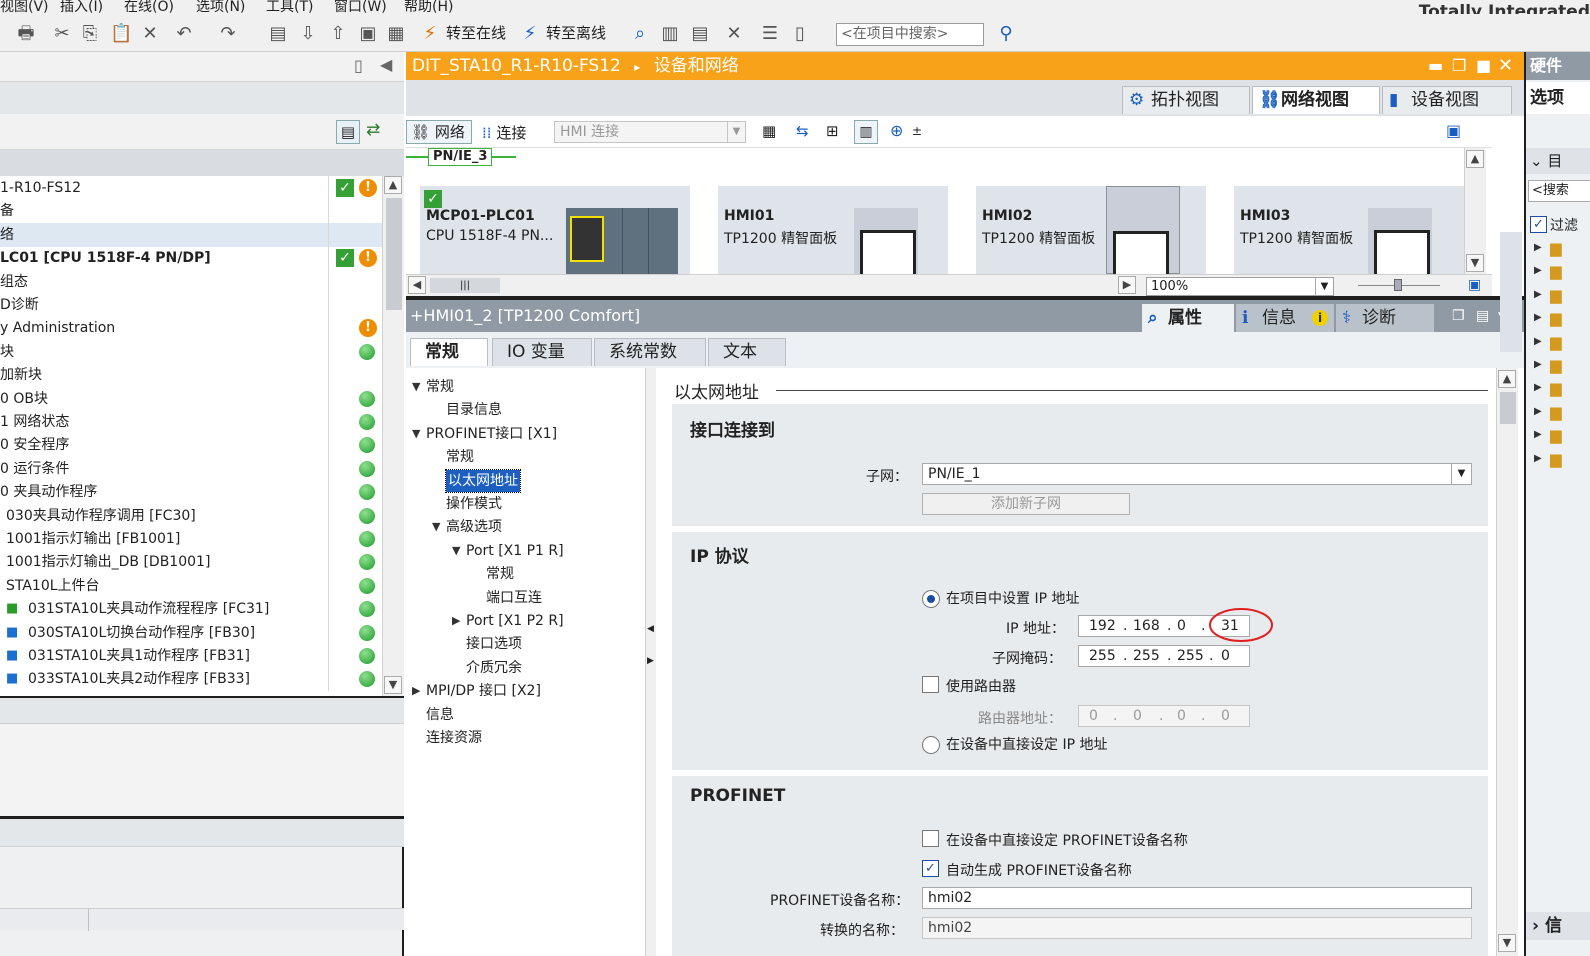  Describe the element at coordinates (1102, 656) in the screenshot. I see `mask-octet-1: 255` at that location.